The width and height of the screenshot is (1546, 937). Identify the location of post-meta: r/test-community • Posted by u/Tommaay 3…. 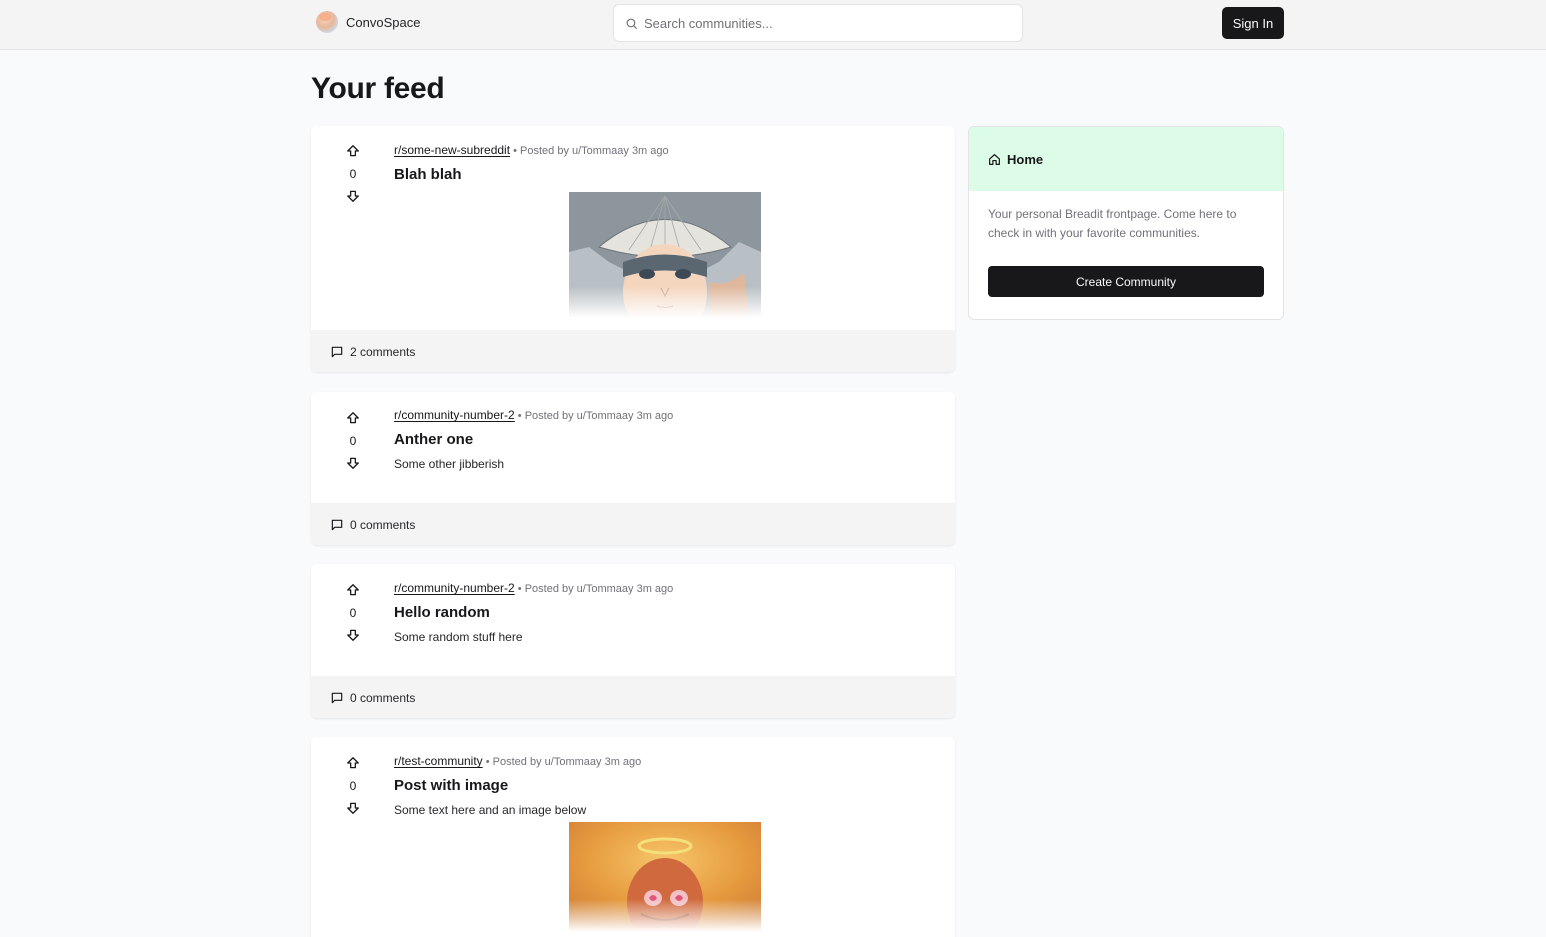
(664, 761).